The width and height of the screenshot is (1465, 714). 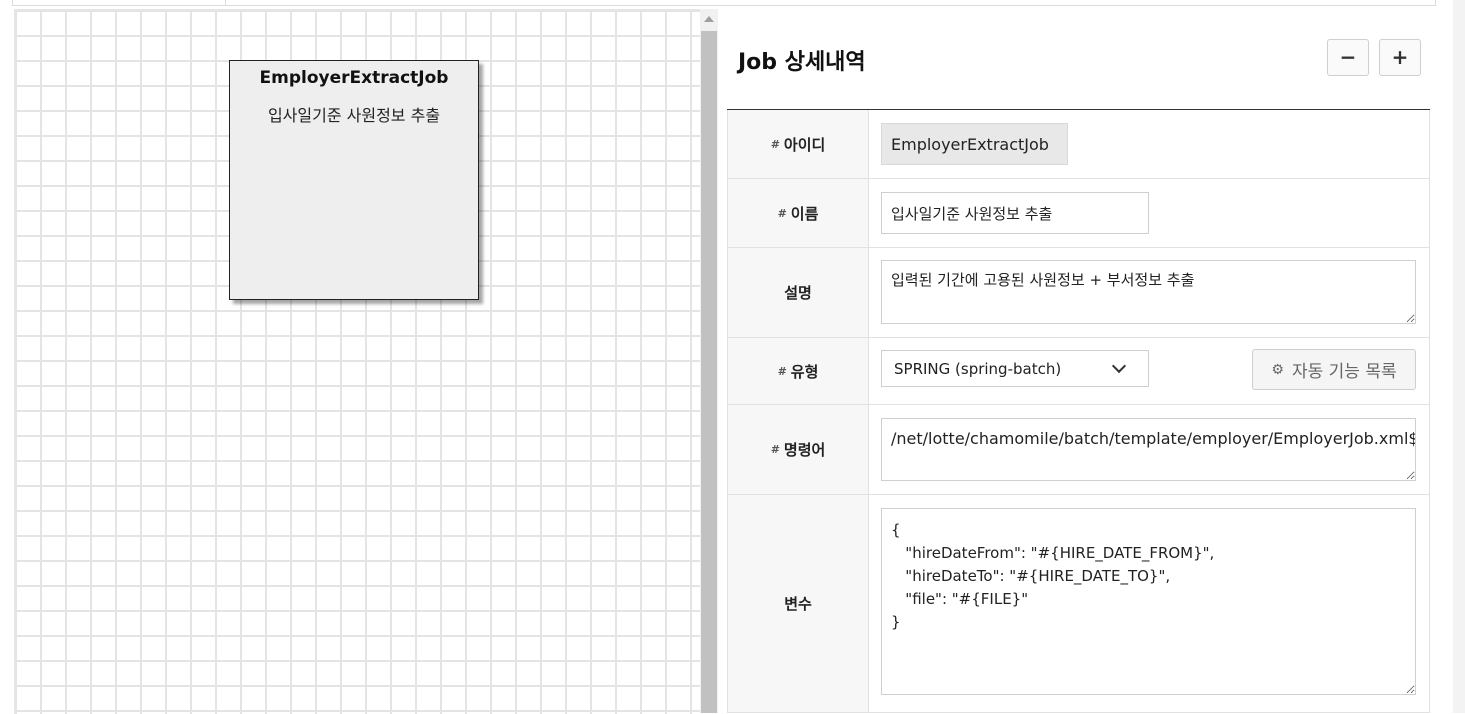 What do you see at coordinates (1459, 356) in the screenshot?
I see `page-scrollbar` at bounding box center [1459, 356].